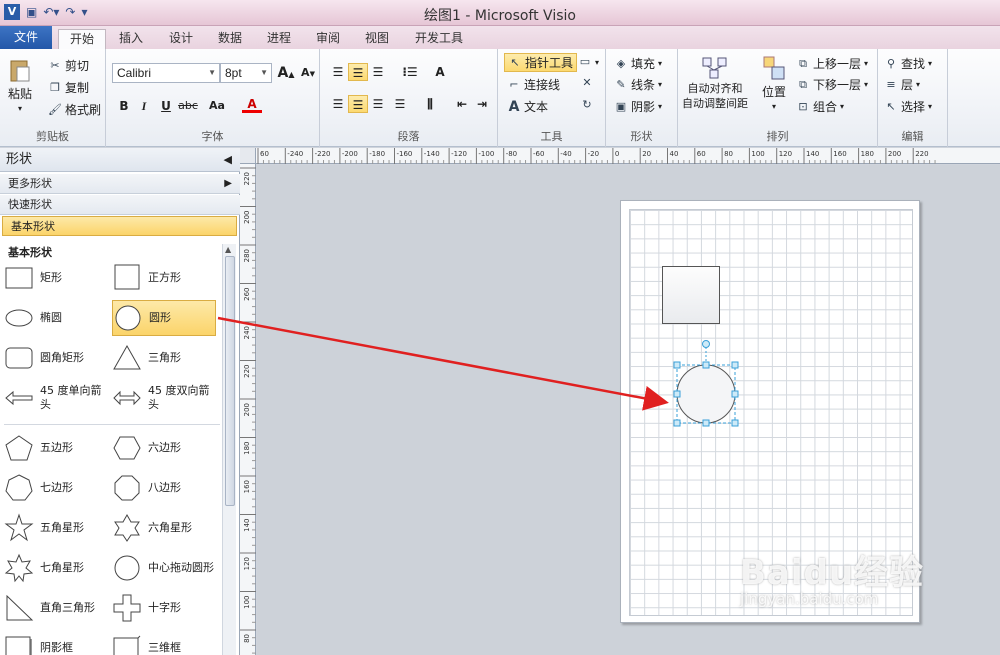  What do you see at coordinates (181, 39) in the screenshot?
I see `tab-design: 设计` at bounding box center [181, 39].